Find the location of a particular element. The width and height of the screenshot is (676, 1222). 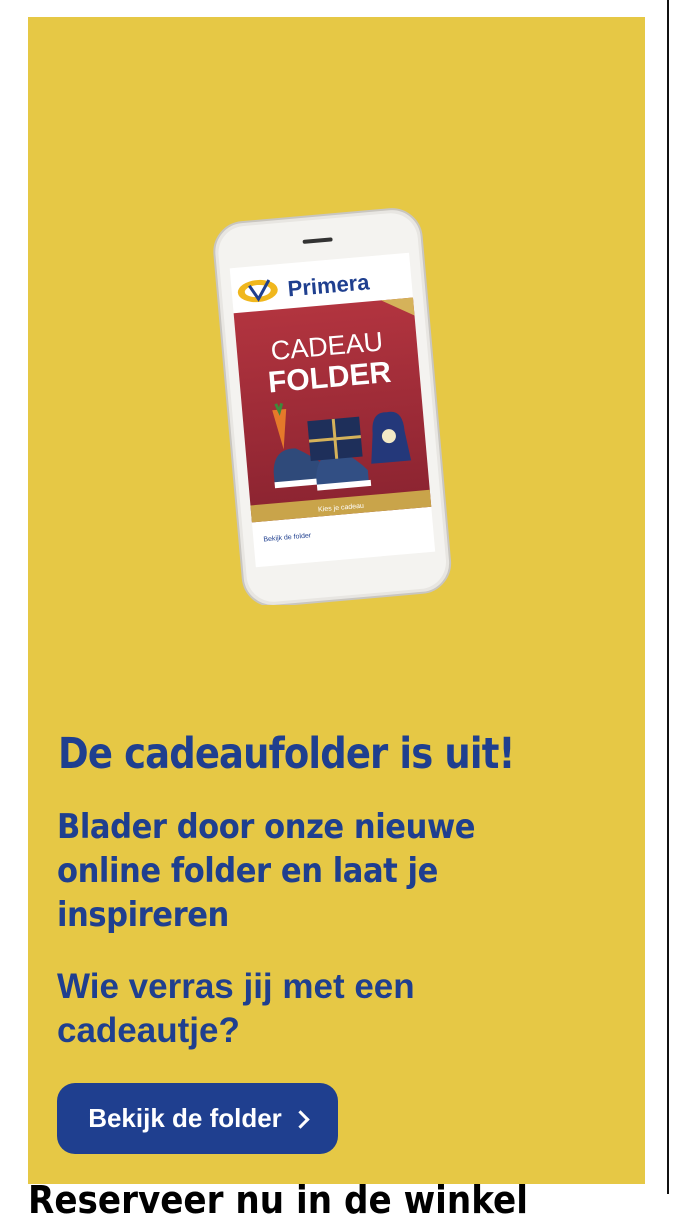

promo-question: Wie verras jij met een cadeautje? is located at coordinates (236, 1008).